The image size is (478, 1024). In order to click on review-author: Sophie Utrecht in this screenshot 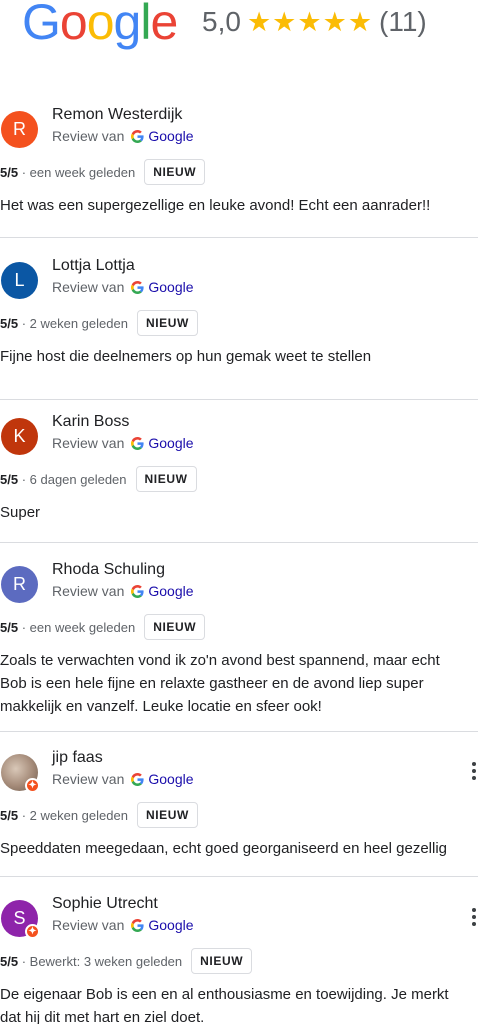, I will do `click(105, 904)`.